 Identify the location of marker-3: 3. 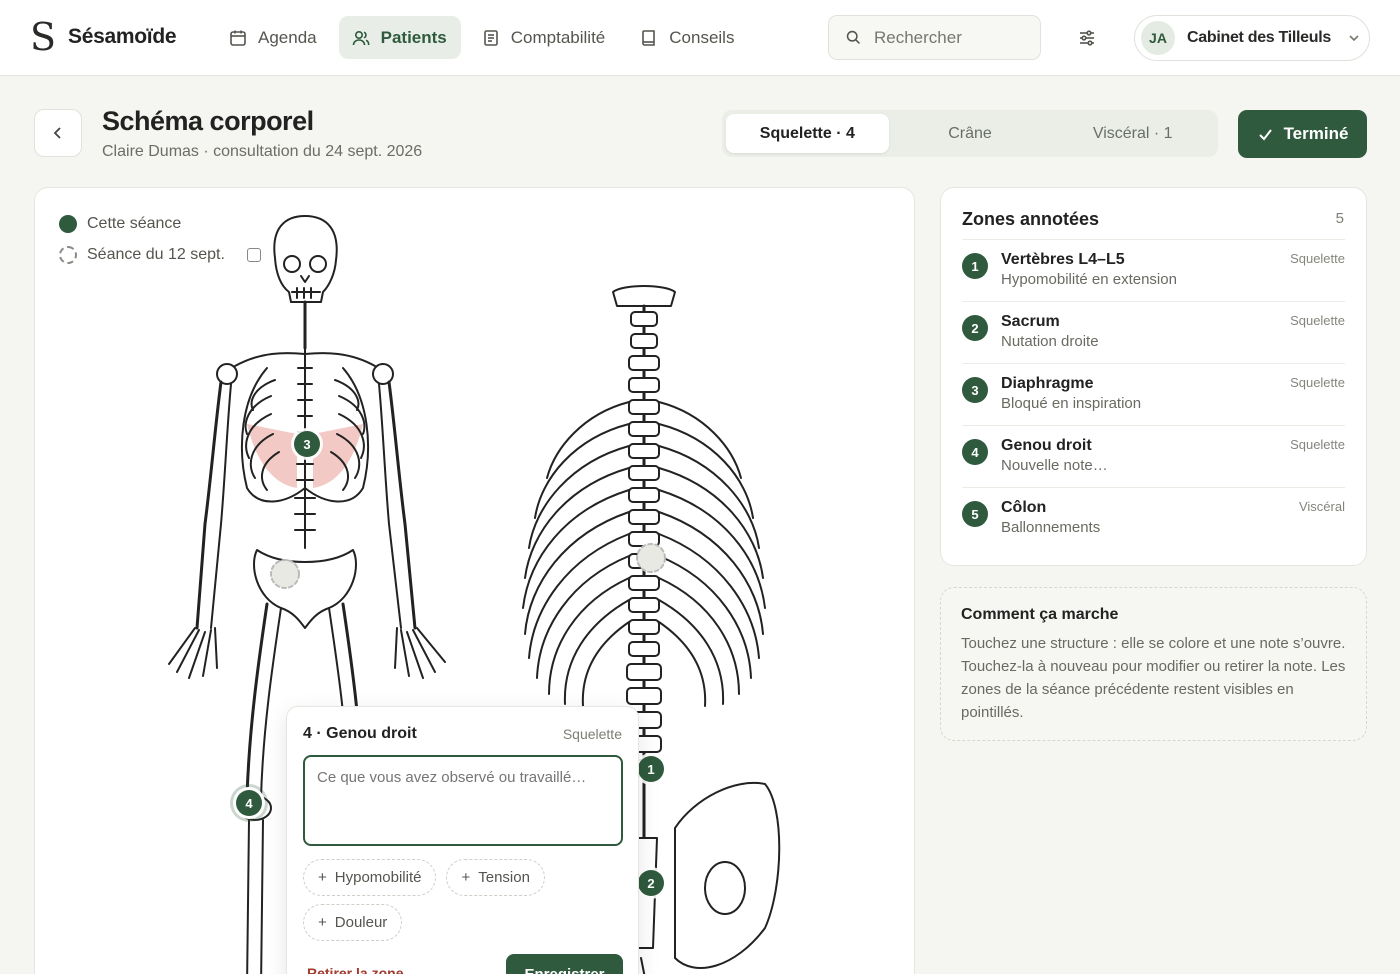
(307, 444).